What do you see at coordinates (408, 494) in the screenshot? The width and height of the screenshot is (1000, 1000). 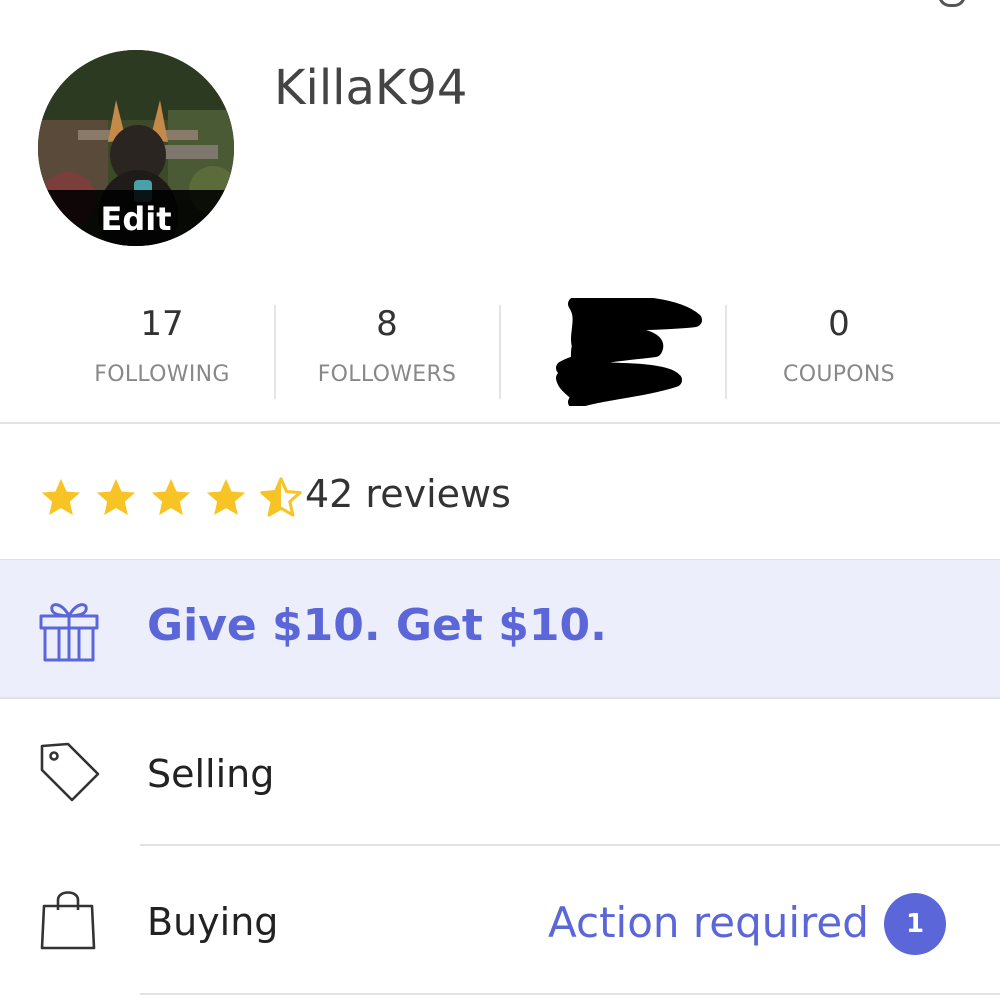 I see `reviews-count-link: 42 reviews` at bounding box center [408, 494].